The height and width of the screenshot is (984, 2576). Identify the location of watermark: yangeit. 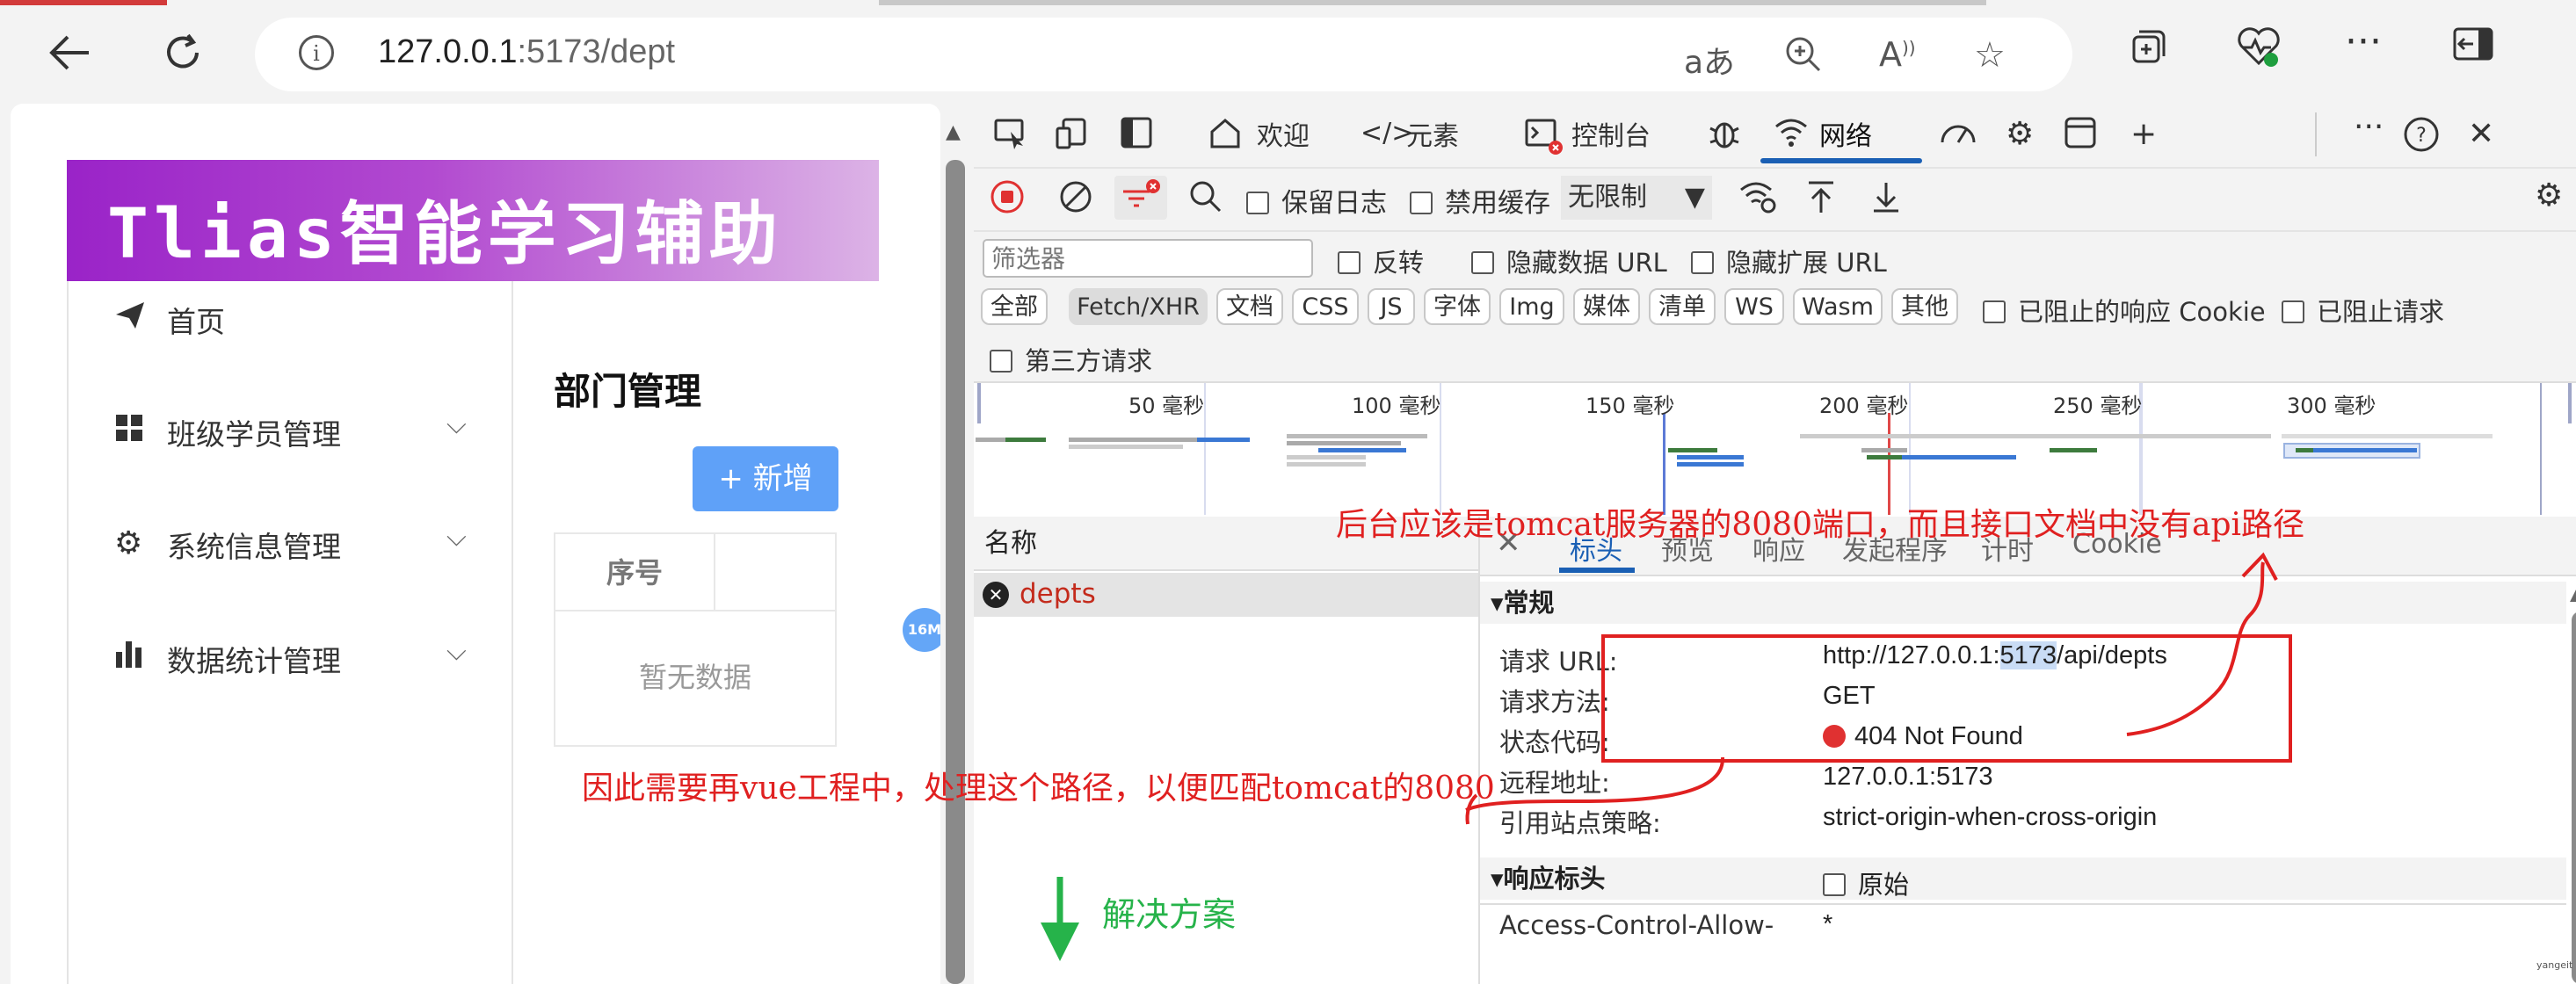
(2554, 965).